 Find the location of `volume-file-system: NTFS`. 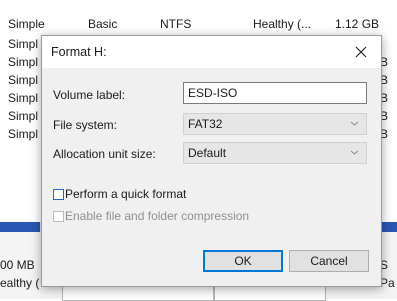

volume-file-system: NTFS is located at coordinates (176, 24).